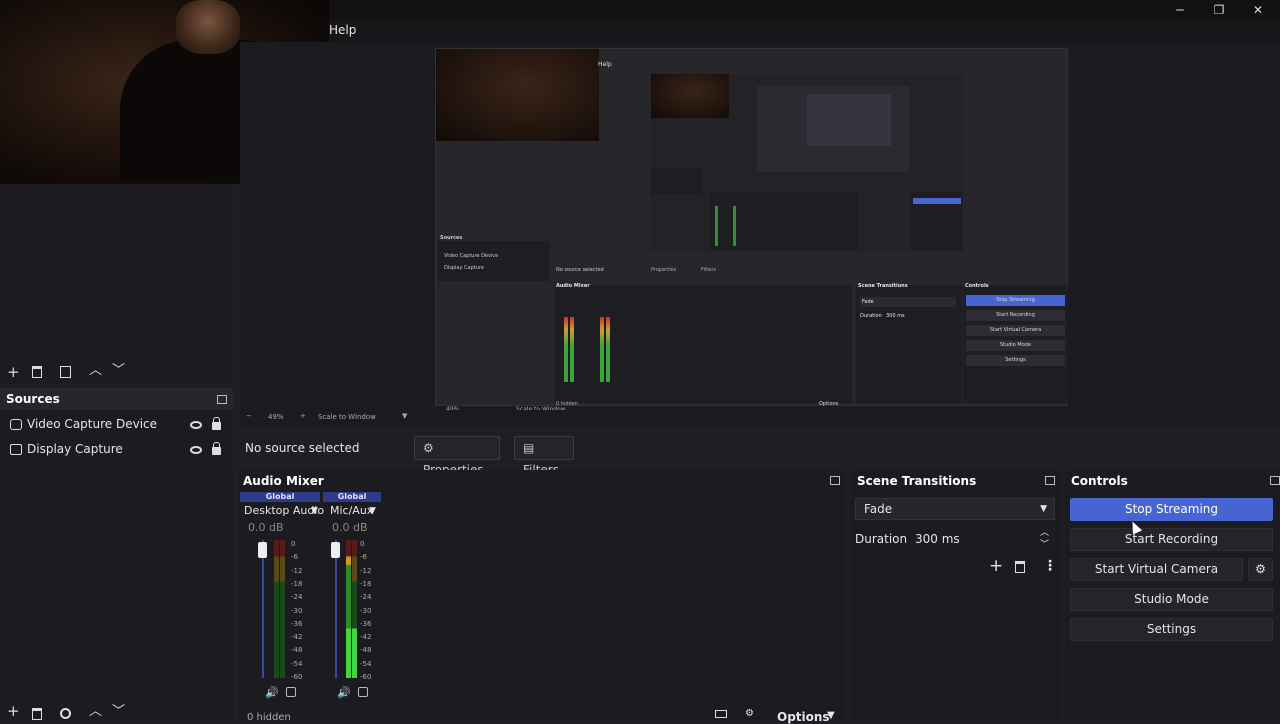 The width and height of the screenshot is (1280, 724). Describe the element at coordinates (303, 416) in the screenshot. I see `zoom-in-icon: +` at that location.